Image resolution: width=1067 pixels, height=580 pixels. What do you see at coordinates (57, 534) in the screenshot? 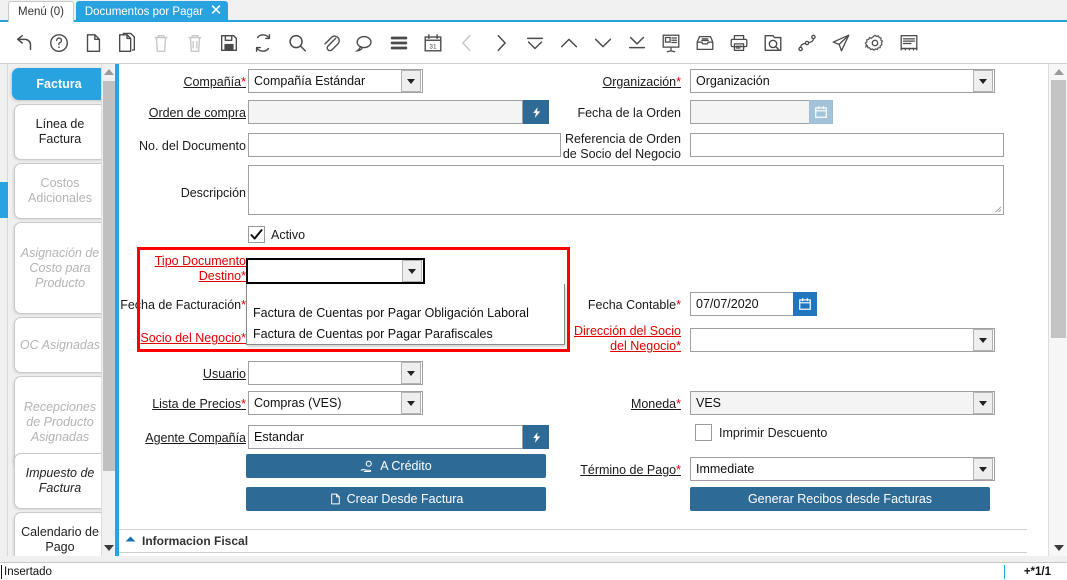
I see `sidebar-item-calendario-de-pago: Calendario de Pago` at bounding box center [57, 534].